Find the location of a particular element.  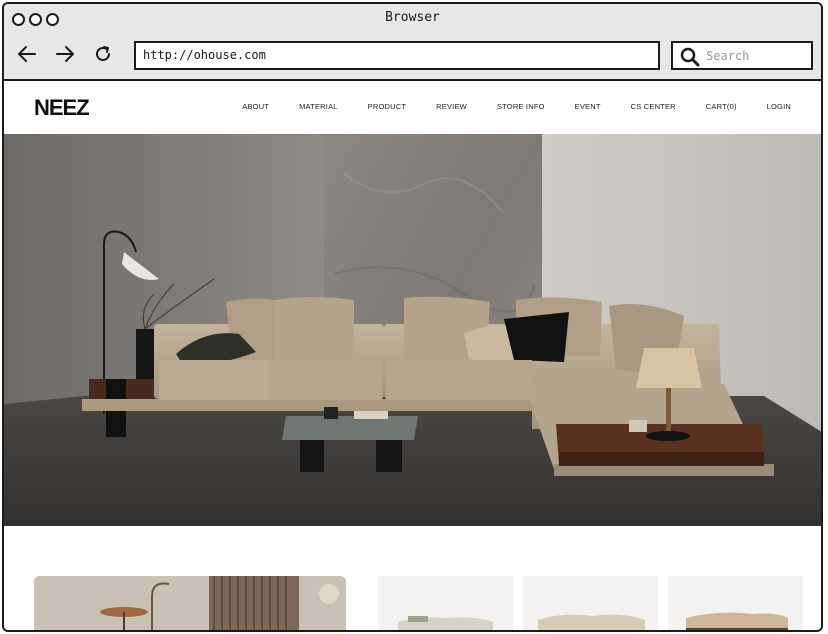

menu-cart: CART(0) is located at coordinates (721, 106).